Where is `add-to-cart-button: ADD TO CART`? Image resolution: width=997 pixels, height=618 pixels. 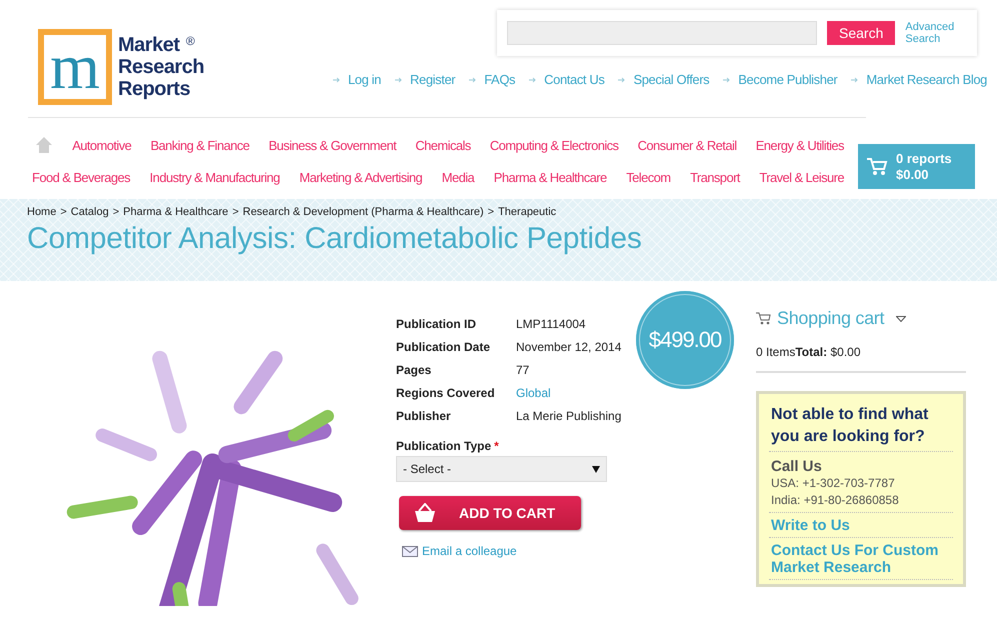 add-to-cart-button: ADD TO CART is located at coordinates (490, 513).